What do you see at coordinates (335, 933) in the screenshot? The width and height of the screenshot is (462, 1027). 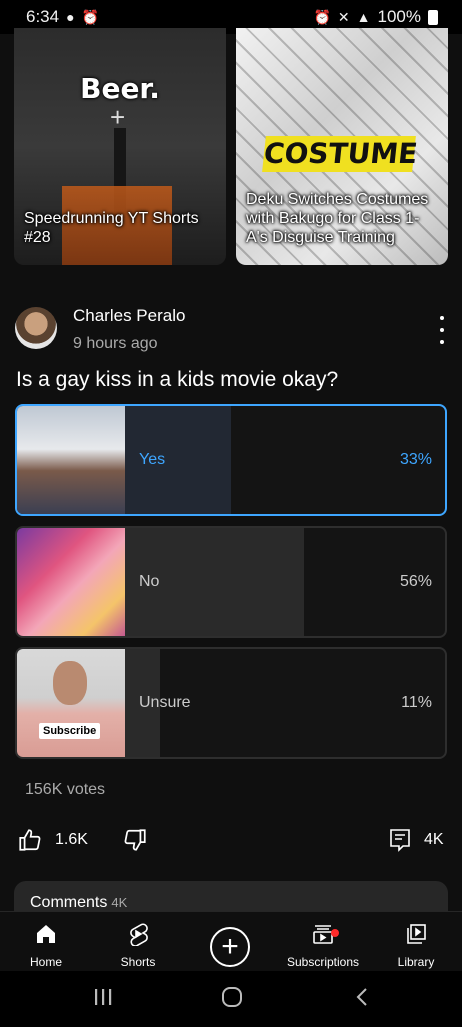 I see `notification-dot` at bounding box center [335, 933].